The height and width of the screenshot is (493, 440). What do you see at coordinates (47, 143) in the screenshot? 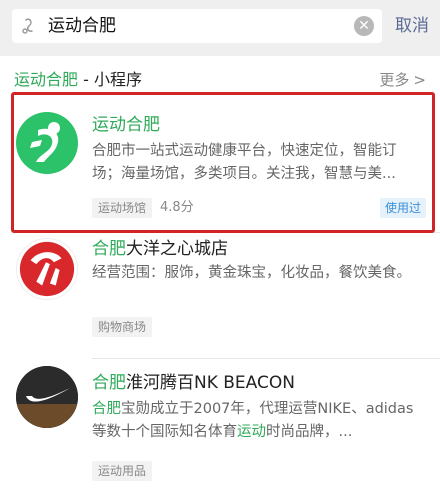
I see `runner-logo-icon` at bounding box center [47, 143].